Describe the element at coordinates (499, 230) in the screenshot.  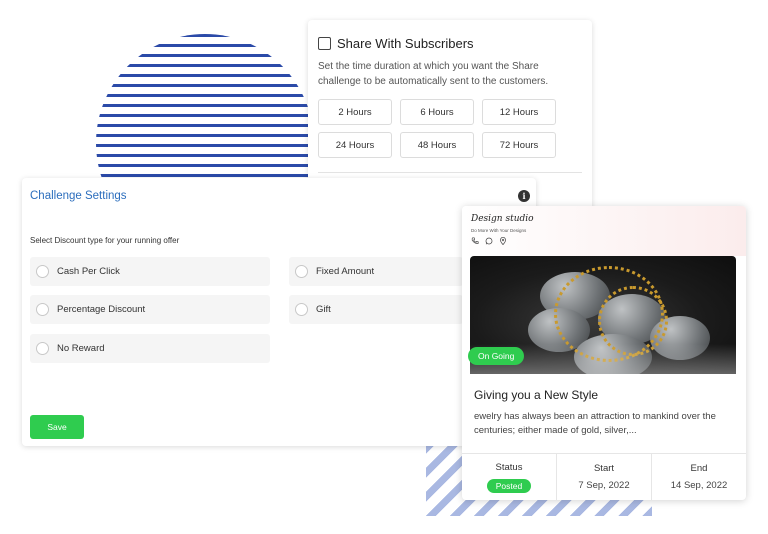
I see `brand-tagline: Do More With Your Designs` at that location.